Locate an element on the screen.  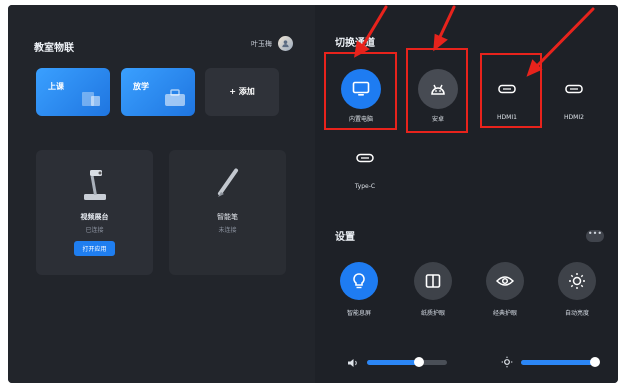
source-type-c: Type-C is located at coordinates (365, 164).